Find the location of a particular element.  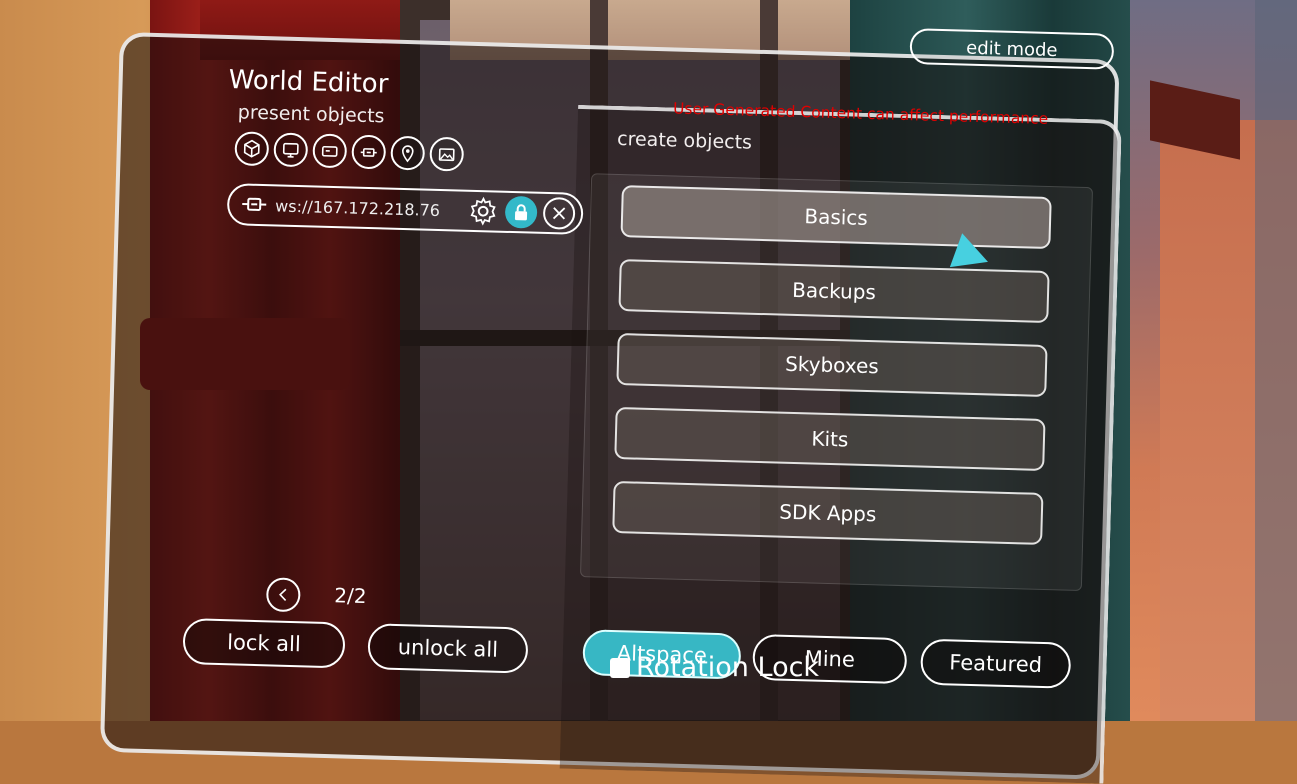

cube-icon is located at coordinates (252, 149).